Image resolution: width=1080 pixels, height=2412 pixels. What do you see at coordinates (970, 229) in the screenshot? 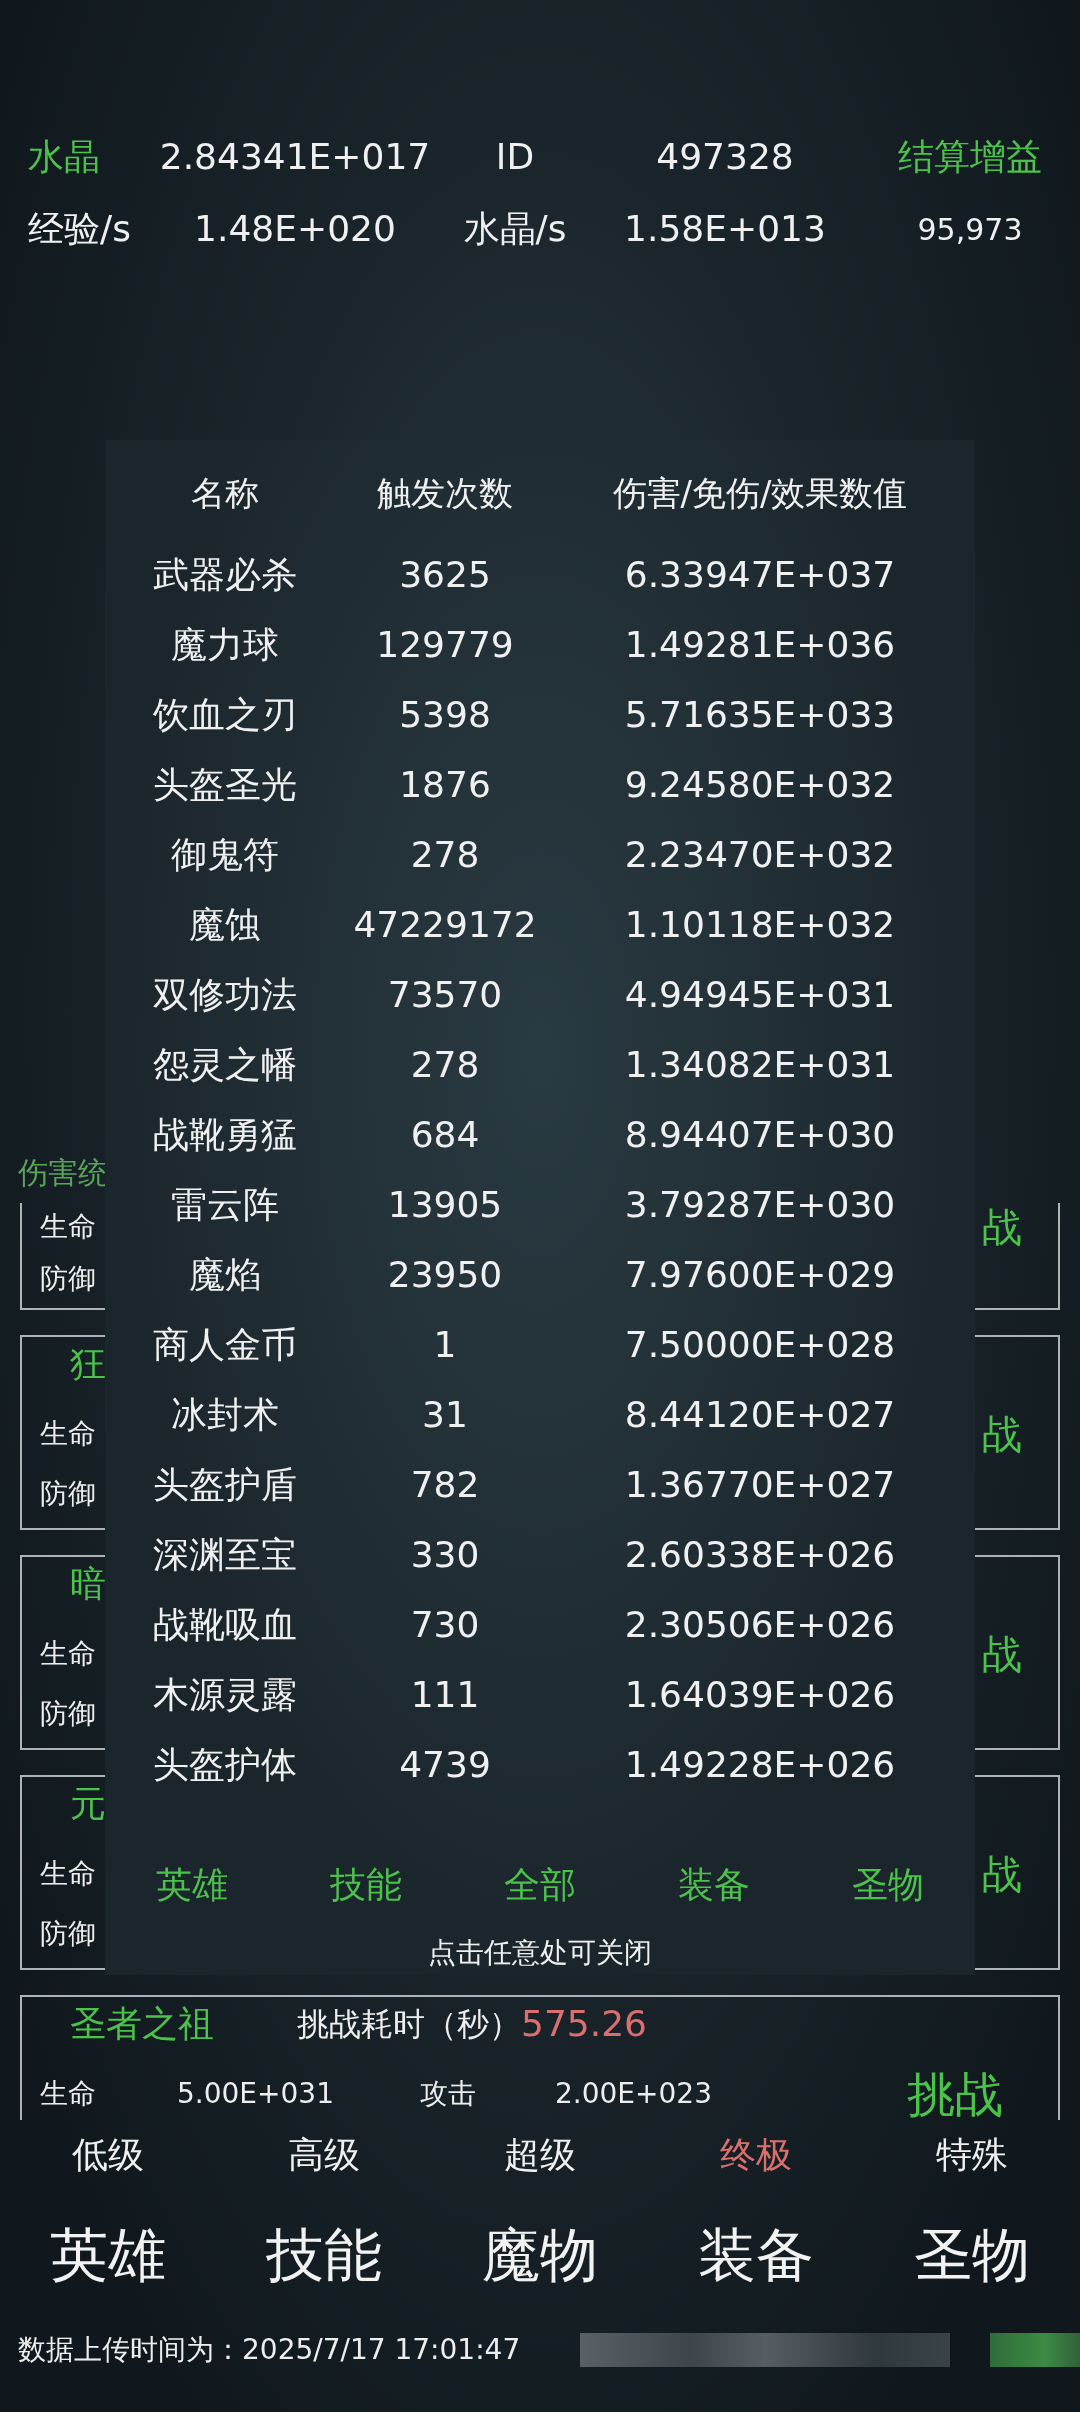
I see `stat-value: 95,973` at bounding box center [970, 229].